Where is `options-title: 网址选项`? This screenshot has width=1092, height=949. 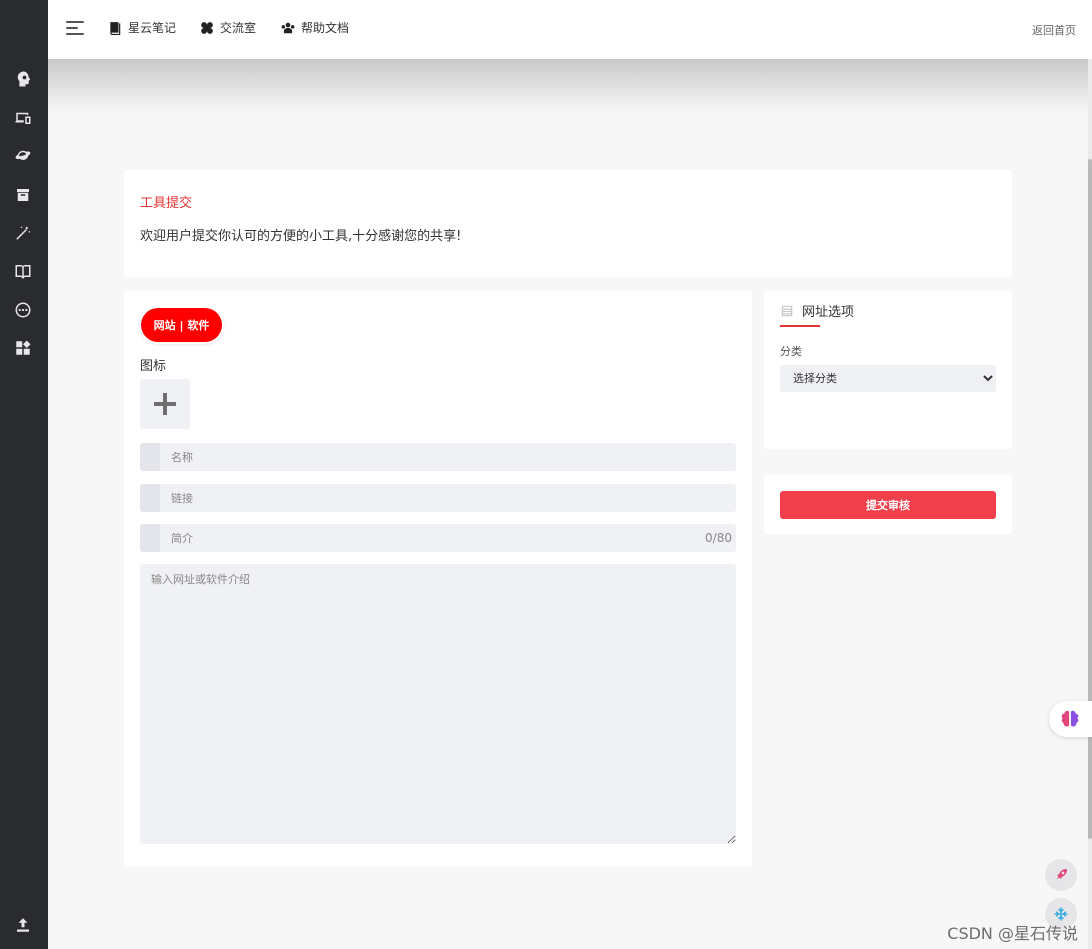 options-title: 网址选项 is located at coordinates (828, 312).